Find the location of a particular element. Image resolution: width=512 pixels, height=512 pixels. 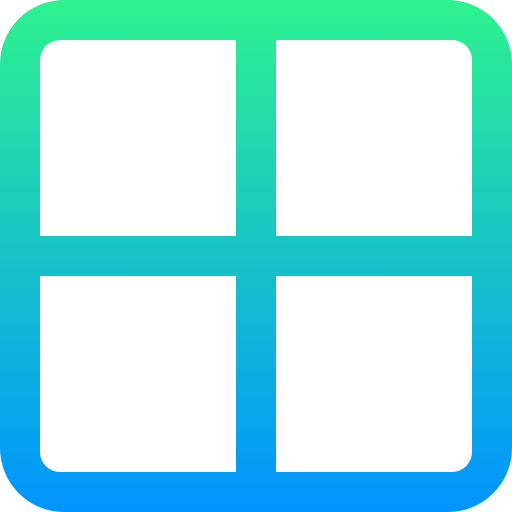

grid-cell-top-right is located at coordinates (374, 138).